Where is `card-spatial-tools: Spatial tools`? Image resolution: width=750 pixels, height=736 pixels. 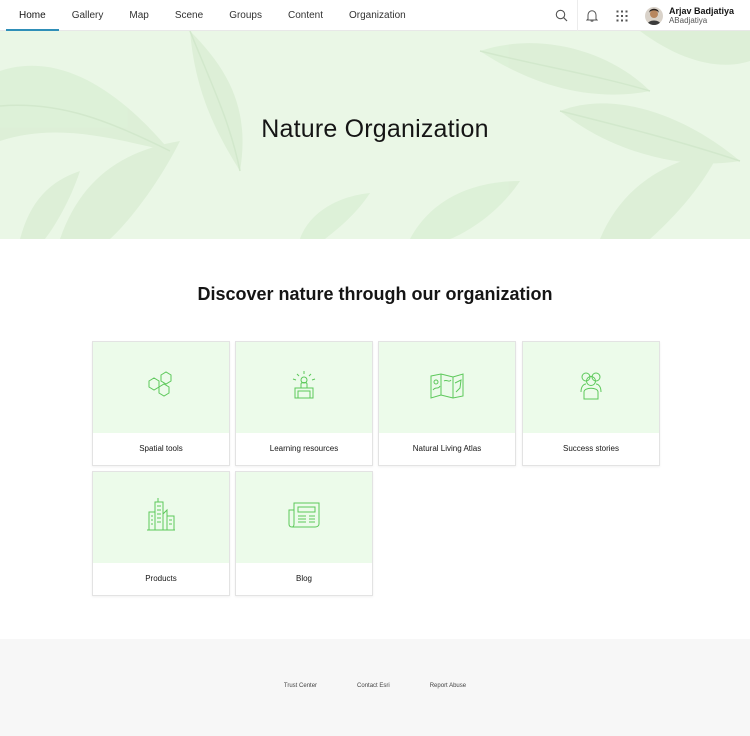 card-spatial-tools: Spatial tools is located at coordinates (161, 403).